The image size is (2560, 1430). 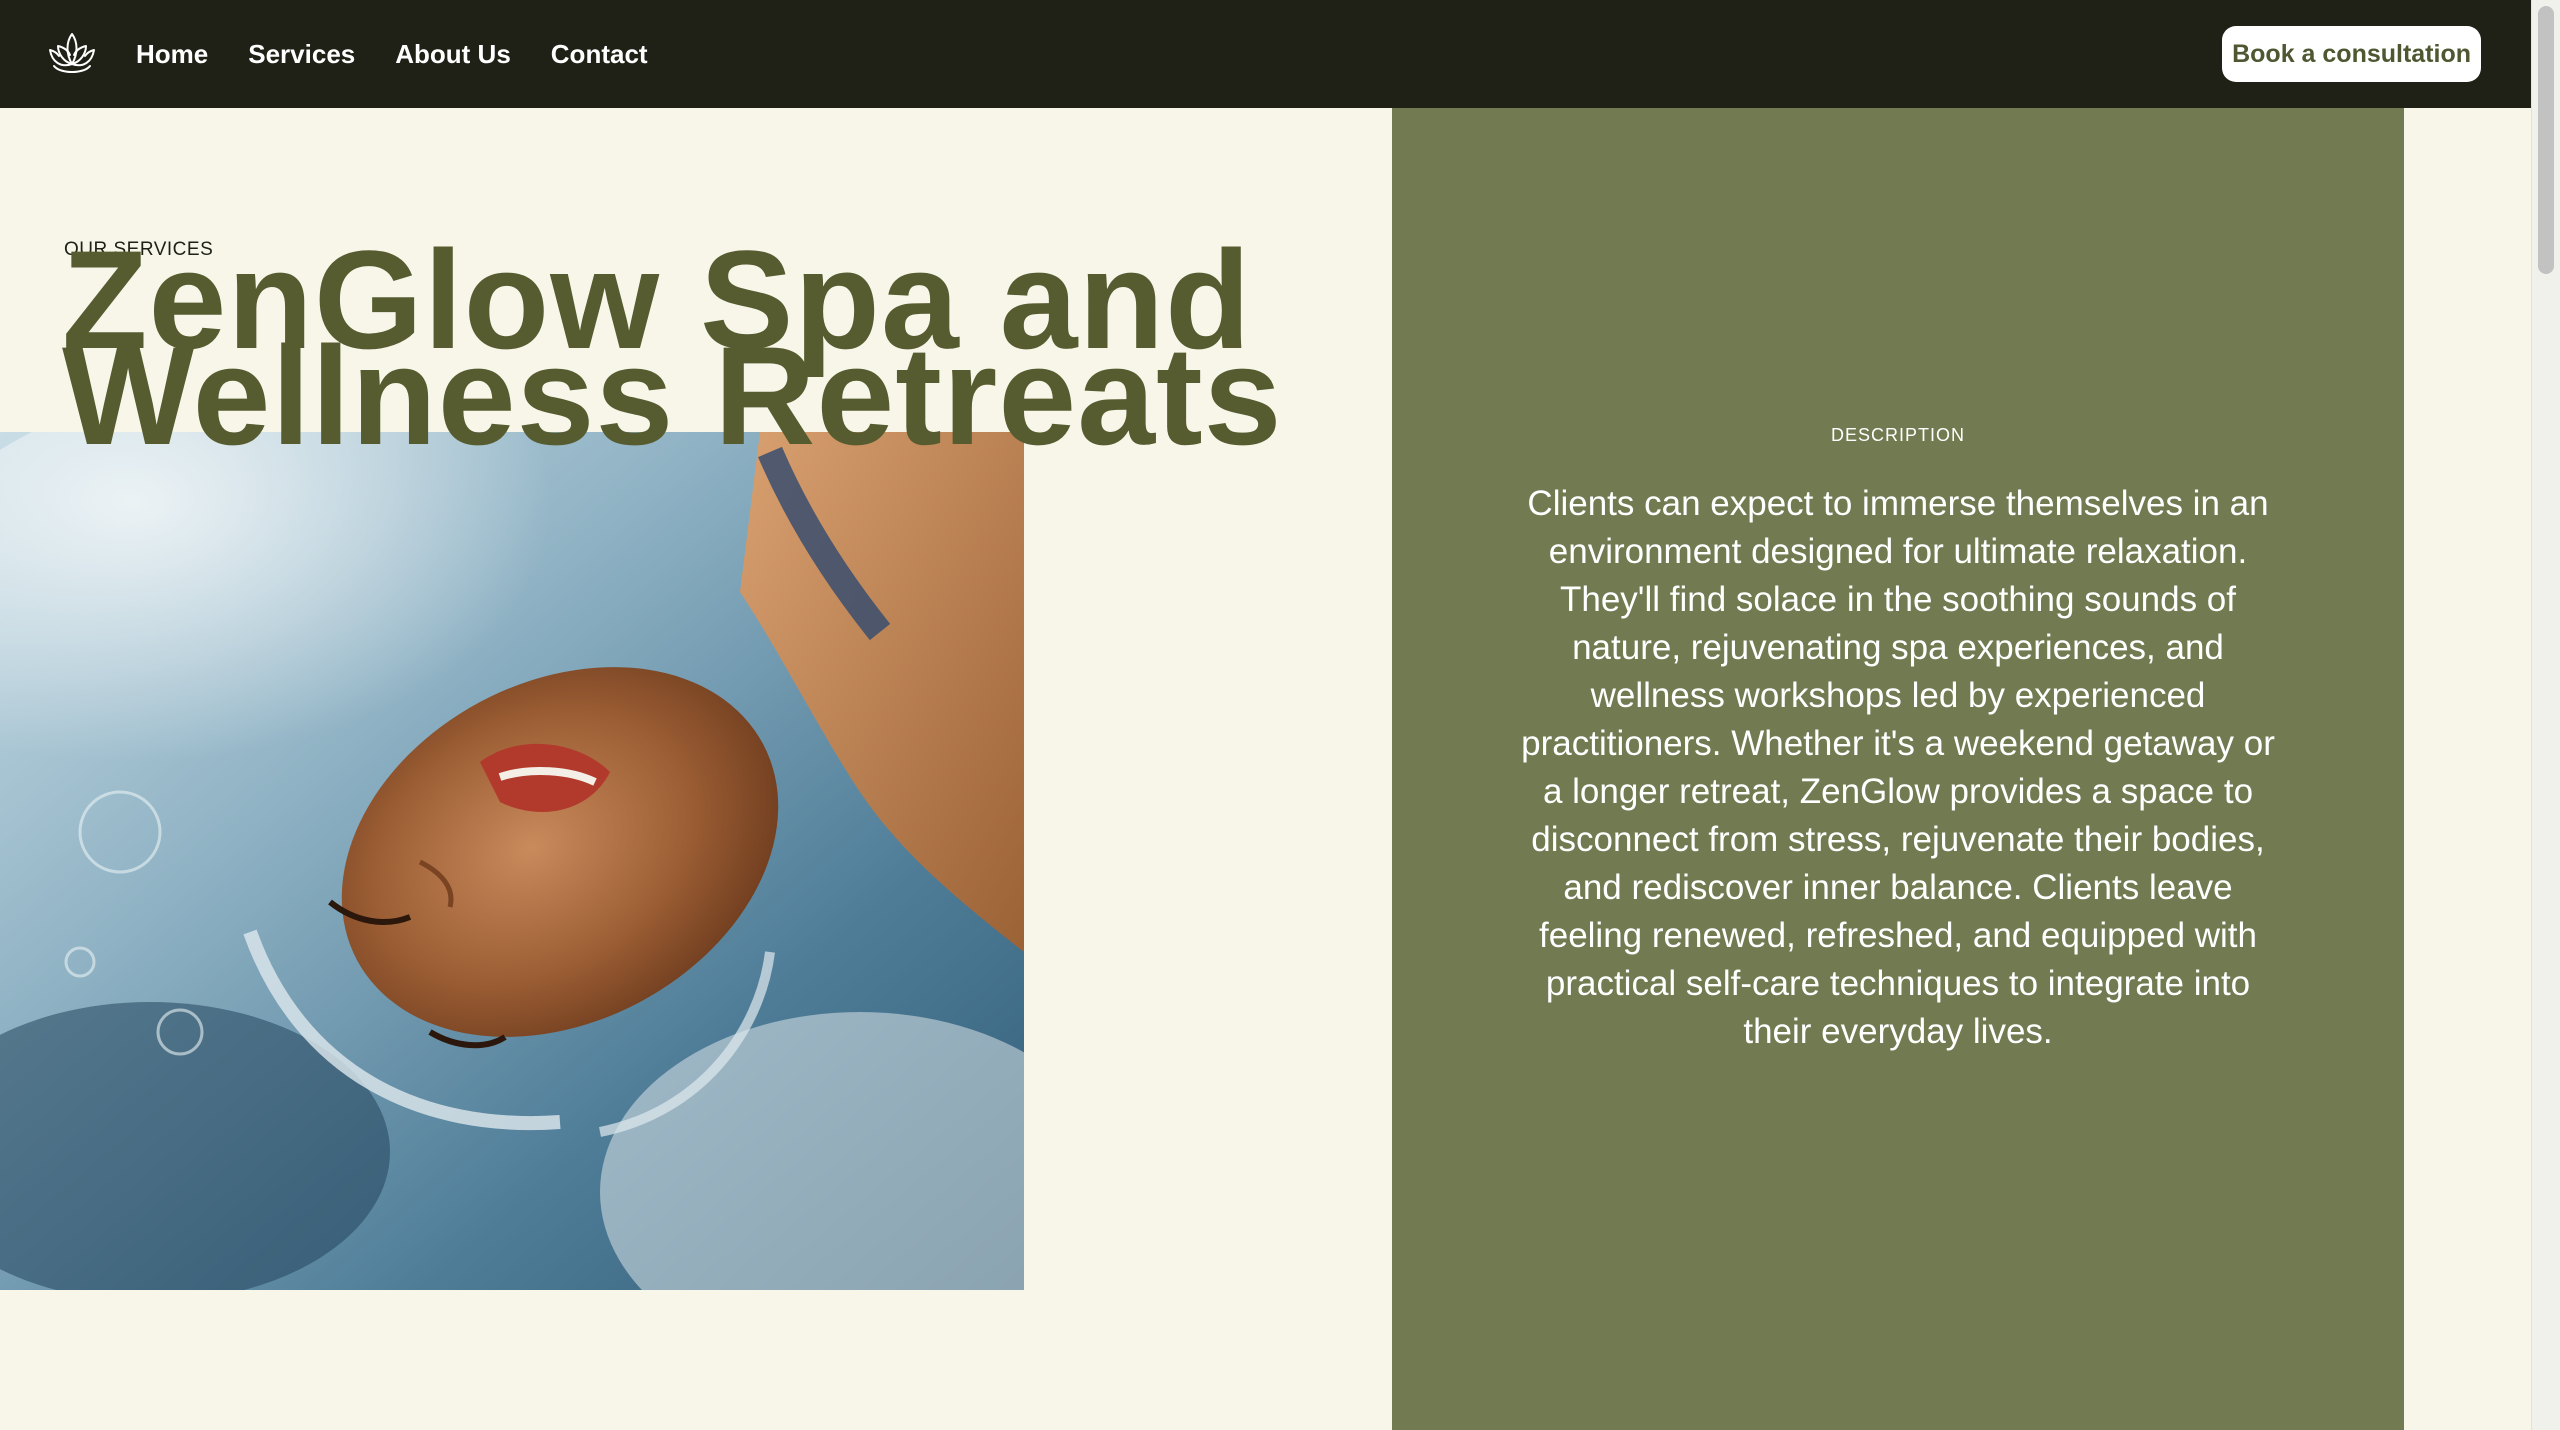 What do you see at coordinates (599, 54) in the screenshot?
I see `nav-contact-link: Contact` at bounding box center [599, 54].